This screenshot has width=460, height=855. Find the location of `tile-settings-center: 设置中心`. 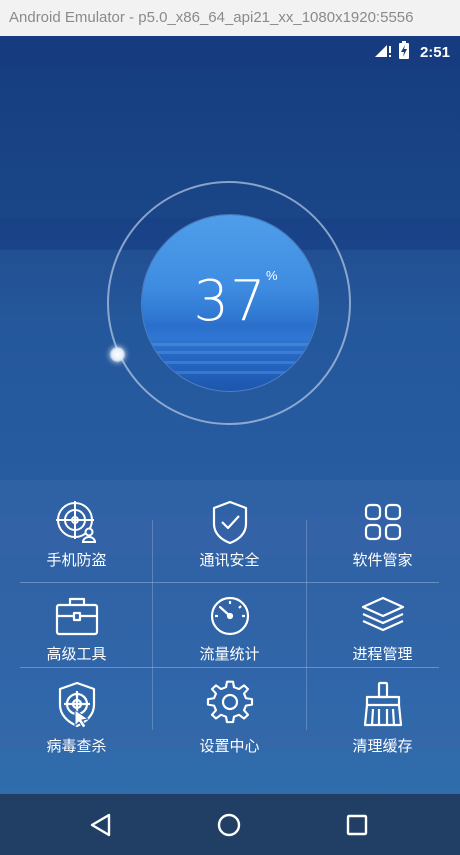

tile-settings-center: 设置中心 is located at coordinates (229, 711).